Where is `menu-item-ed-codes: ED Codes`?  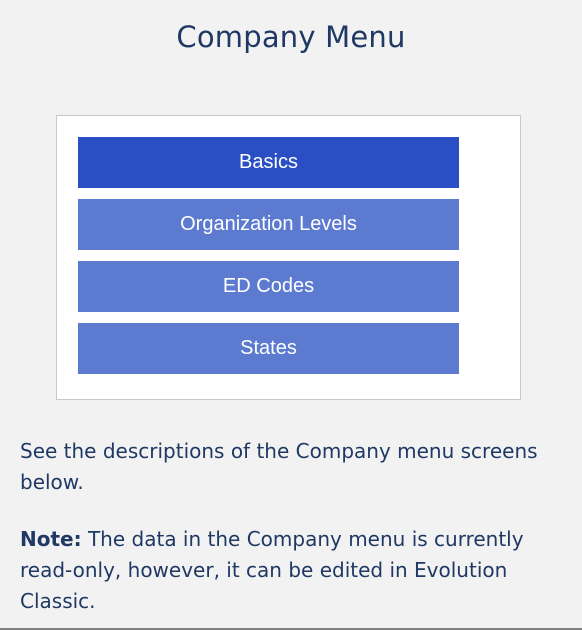 menu-item-ed-codes: ED Codes is located at coordinates (268, 286).